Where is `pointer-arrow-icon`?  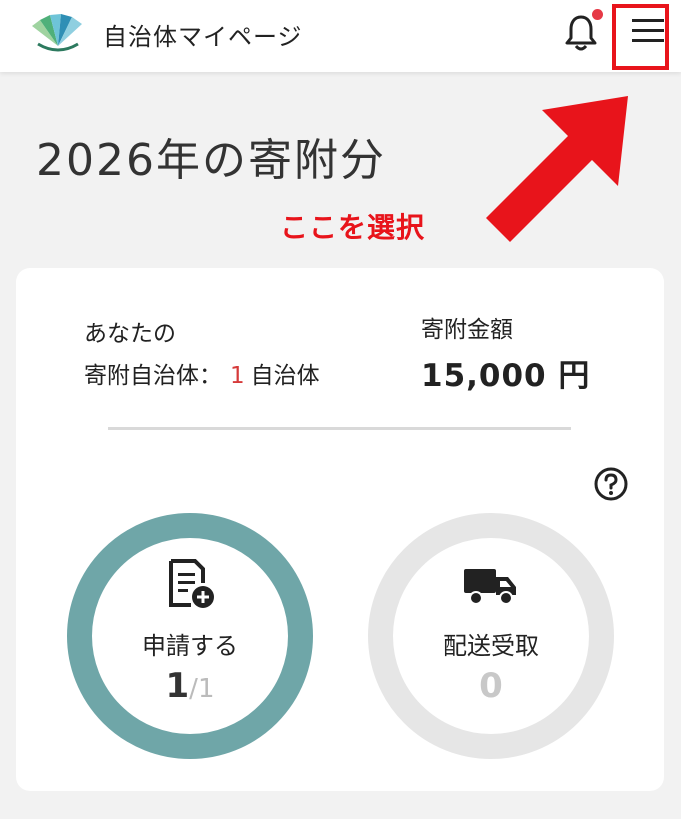 pointer-arrow-icon is located at coordinates (557, 169).